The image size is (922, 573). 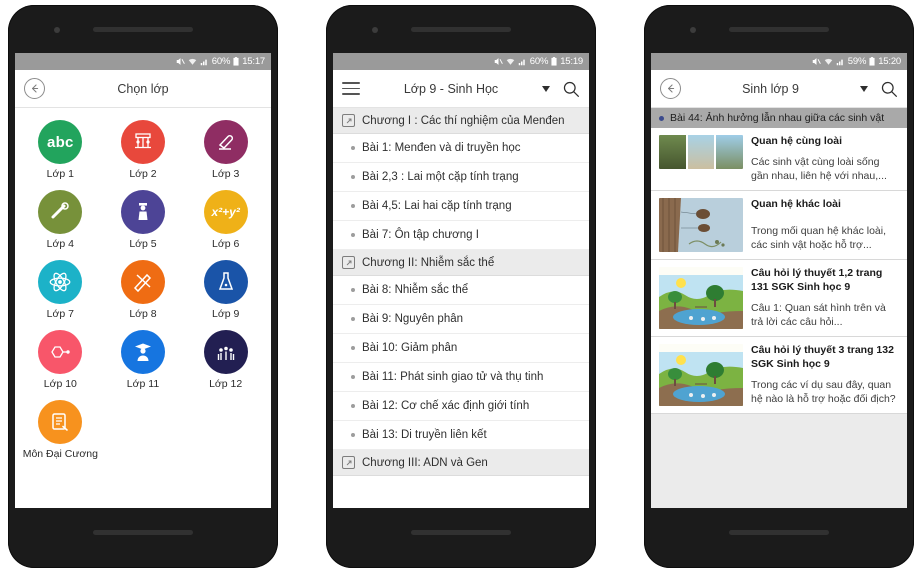 I want to click on class-tile-lop-2: Lớp 2, so click(x=143, y=150).